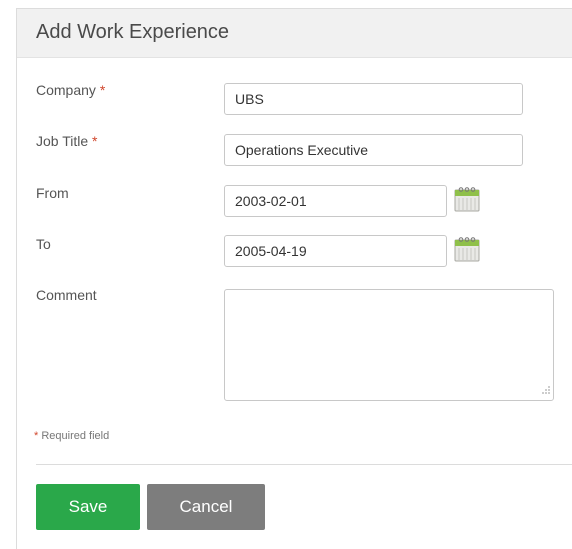 This screenshot has height=549, width=572. Describe the element at coordinates (335, 201) in the screenshot. I see `from-date-input` at that location.